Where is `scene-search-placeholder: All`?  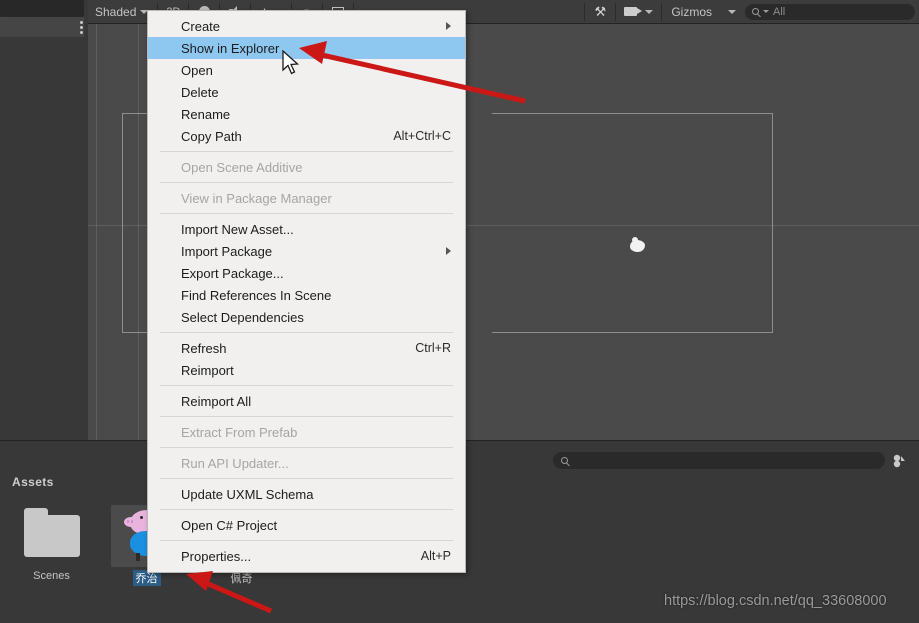
scene-search-placeholder: All is located at coordinates (779, 11).